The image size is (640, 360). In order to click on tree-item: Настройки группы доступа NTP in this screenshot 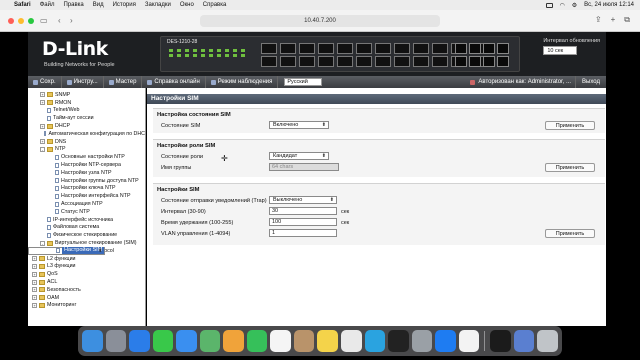, I will do `click(86, 181)`.